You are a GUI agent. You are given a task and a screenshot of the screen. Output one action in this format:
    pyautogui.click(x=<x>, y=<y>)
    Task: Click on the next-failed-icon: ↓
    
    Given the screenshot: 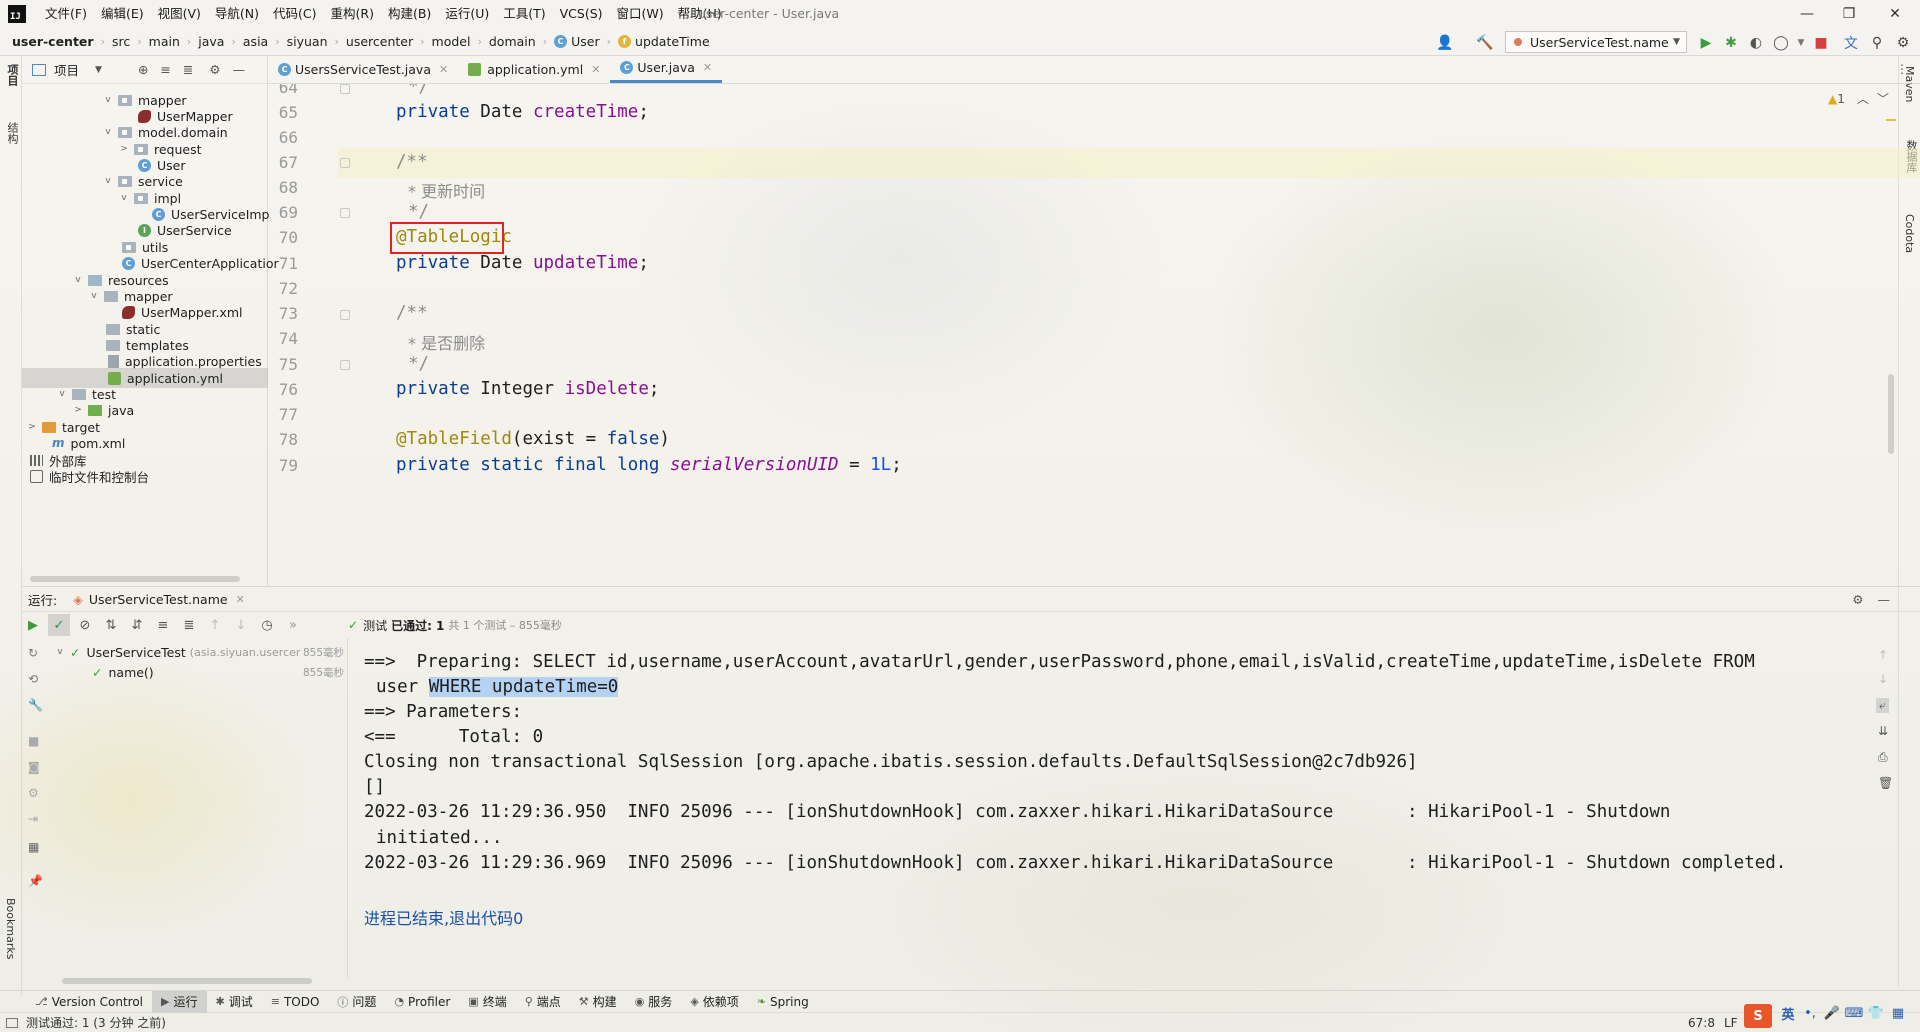 What is the action you would take?
    pyautogui.click(x=241, y=625)
    